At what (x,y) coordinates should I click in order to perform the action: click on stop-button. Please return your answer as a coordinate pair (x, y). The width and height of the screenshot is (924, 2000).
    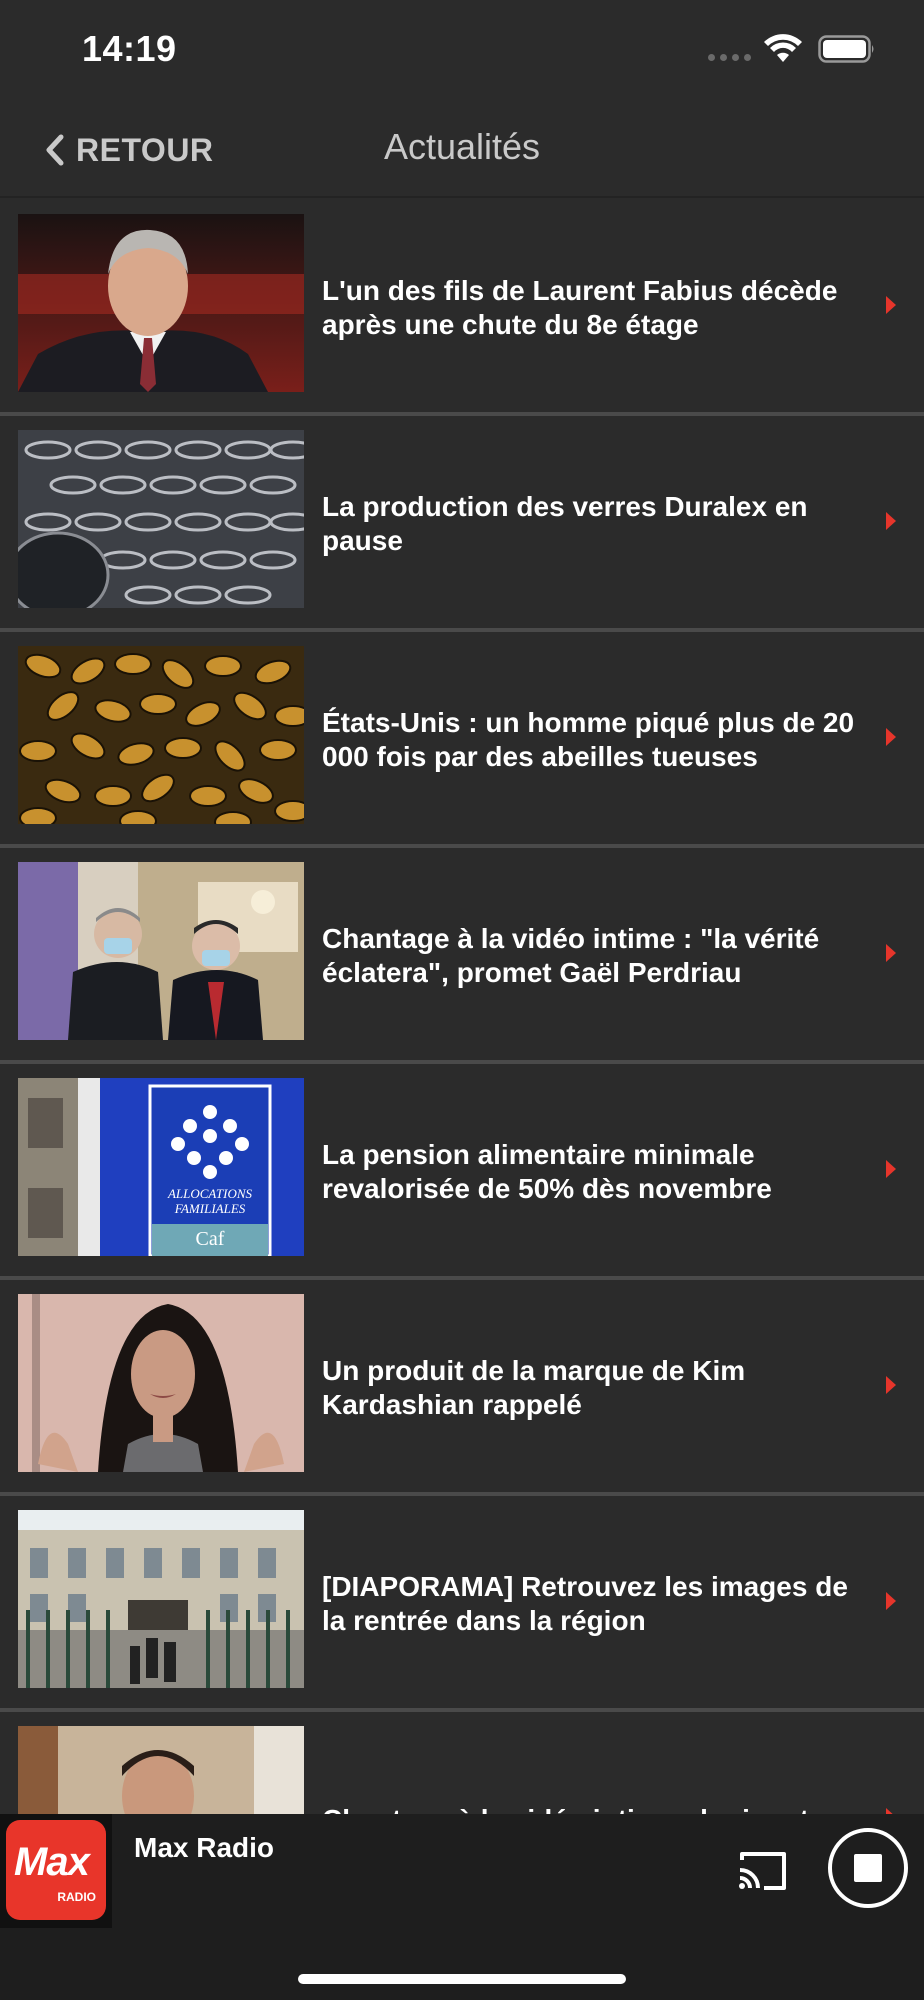
    Looking at the image, I should click on (868, 1868).